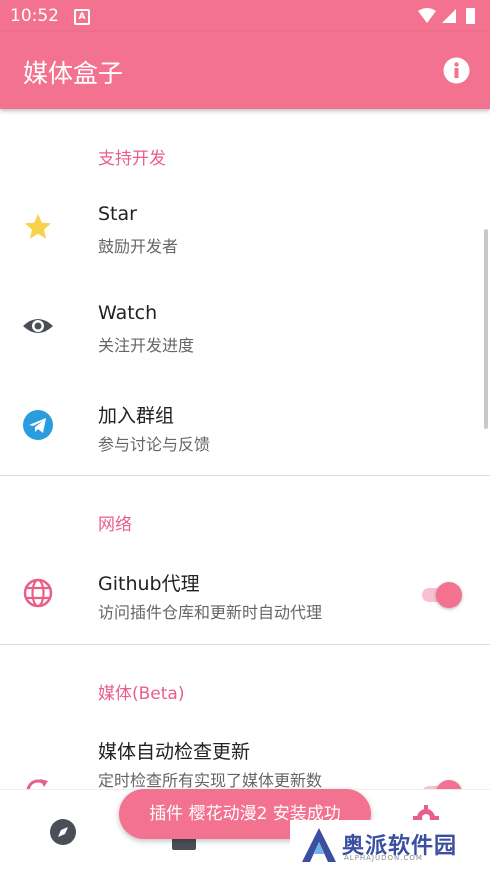  I want to click on watermark-logo-icon, so click(319, 845).